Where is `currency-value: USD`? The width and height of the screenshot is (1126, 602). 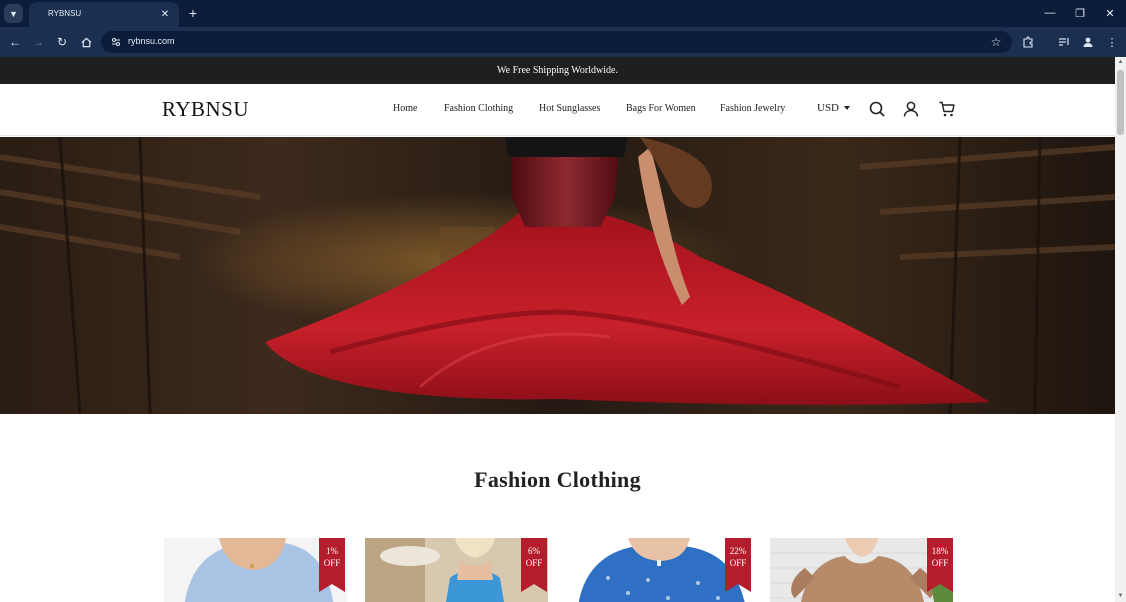 currency-value: USD is located at coordinates (828, 108).